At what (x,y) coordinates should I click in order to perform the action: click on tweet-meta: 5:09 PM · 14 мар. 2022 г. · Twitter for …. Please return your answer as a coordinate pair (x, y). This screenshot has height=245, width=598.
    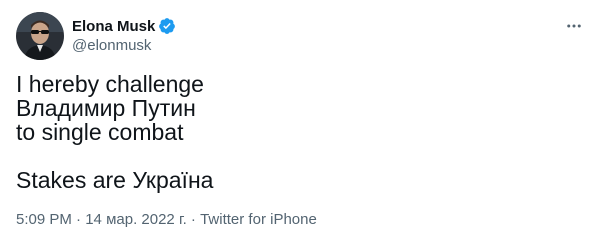
    Looking at the image, I should click on (166, 220).